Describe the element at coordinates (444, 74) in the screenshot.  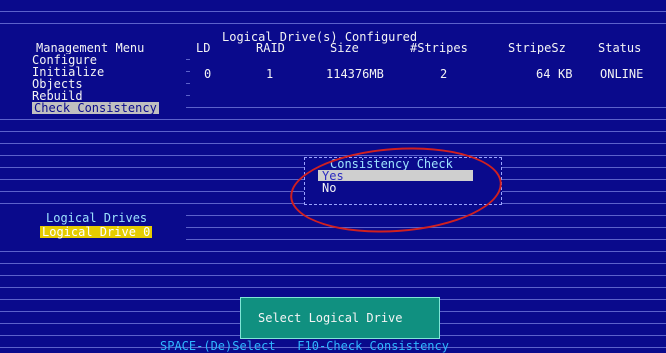
I see `cell-stripes: 2` at that location.